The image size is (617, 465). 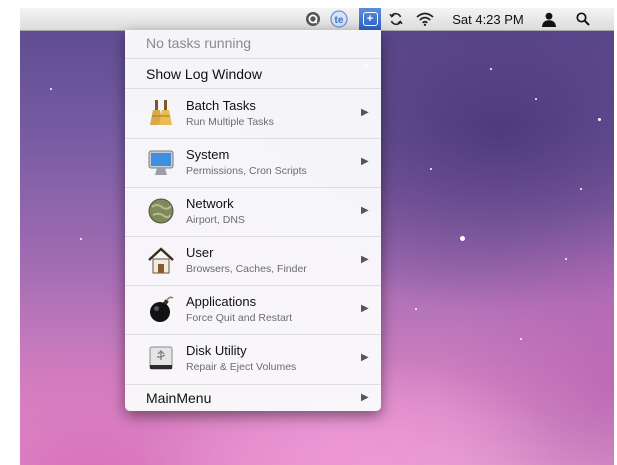 I want to click on status-text: No tasks running, so click(x=199, y=43).